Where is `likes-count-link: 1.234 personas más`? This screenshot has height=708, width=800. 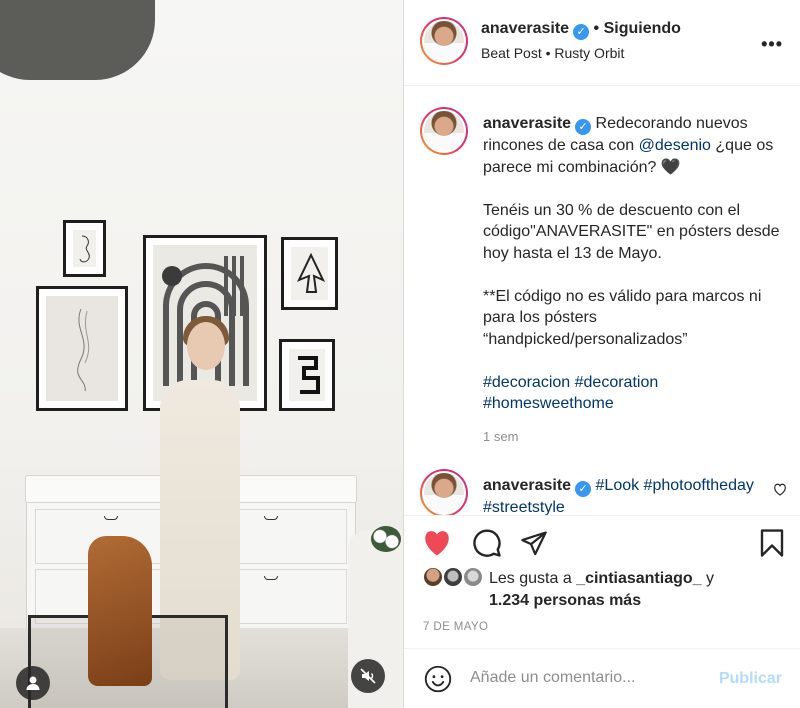
likes-count-link: 1.234 personas más is located at coordinates (565, 601).